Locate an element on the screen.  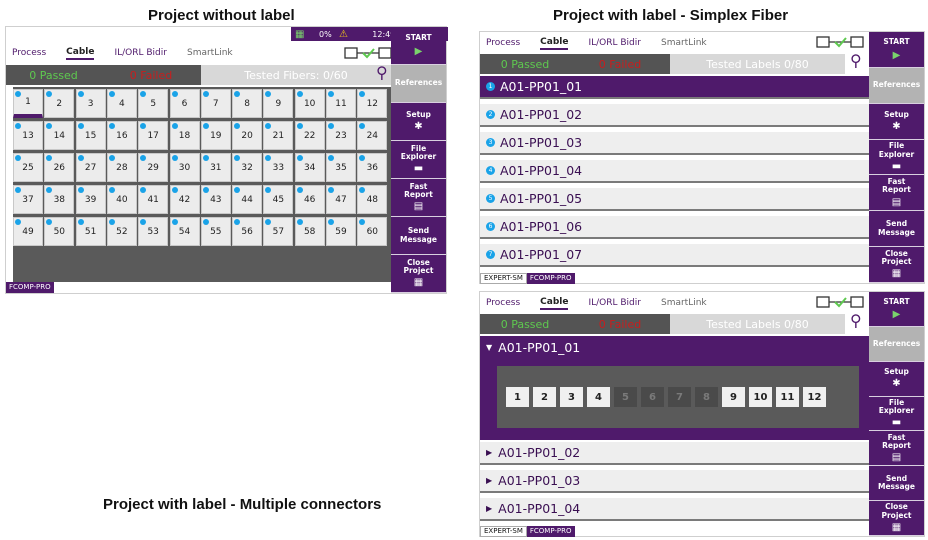
fiber-cell: 33 is located at coordinates (278, 167).